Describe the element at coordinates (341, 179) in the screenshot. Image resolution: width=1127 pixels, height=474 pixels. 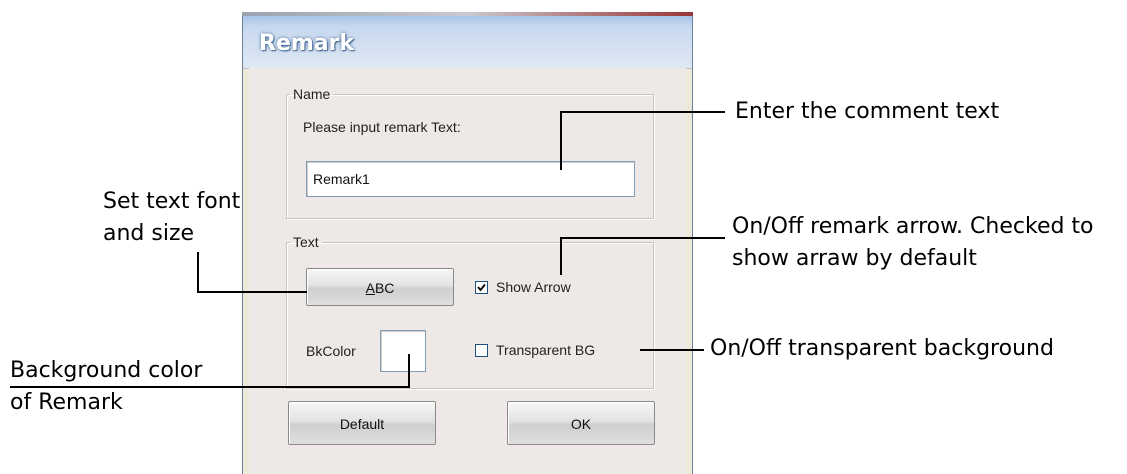
I see `remark-text-value: Remark1` at that location.